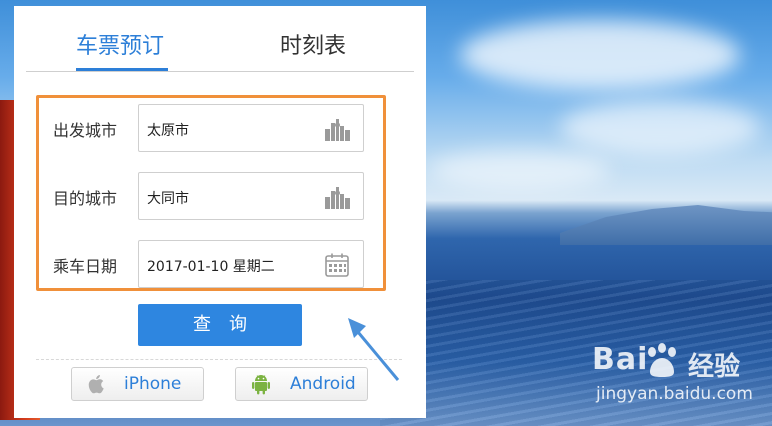 The image size is (772, 426). I want to click on departure-city-input: 太原市, so click(251, 128).